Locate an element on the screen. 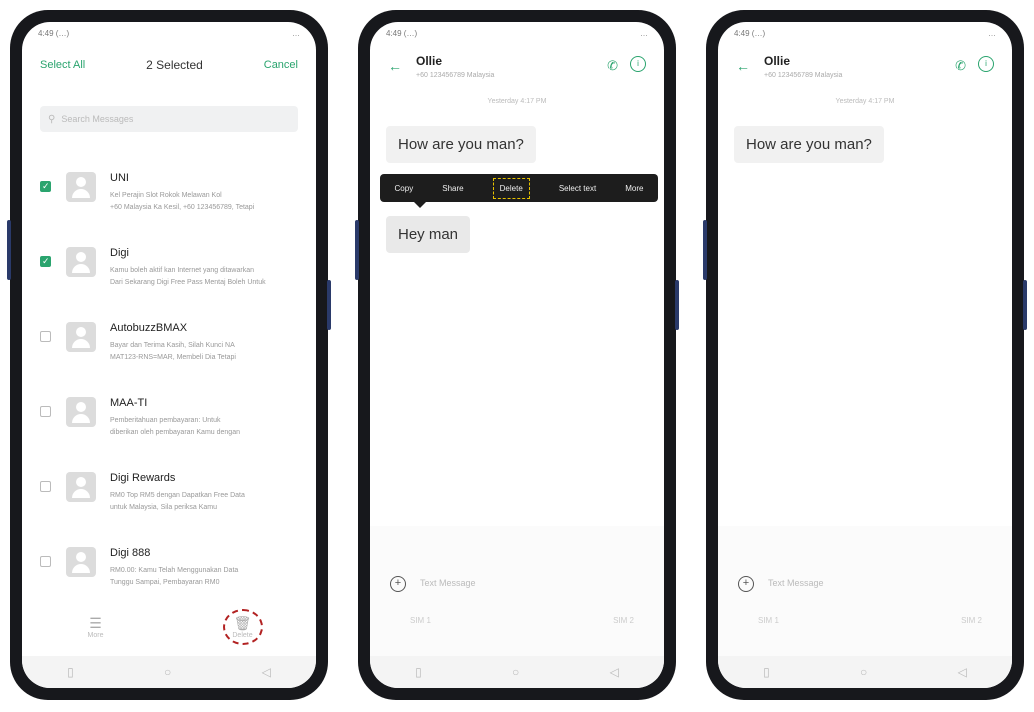 This screenshot has width=1034, height=712. delete-label: Delete is located at coordinates (242, 635).